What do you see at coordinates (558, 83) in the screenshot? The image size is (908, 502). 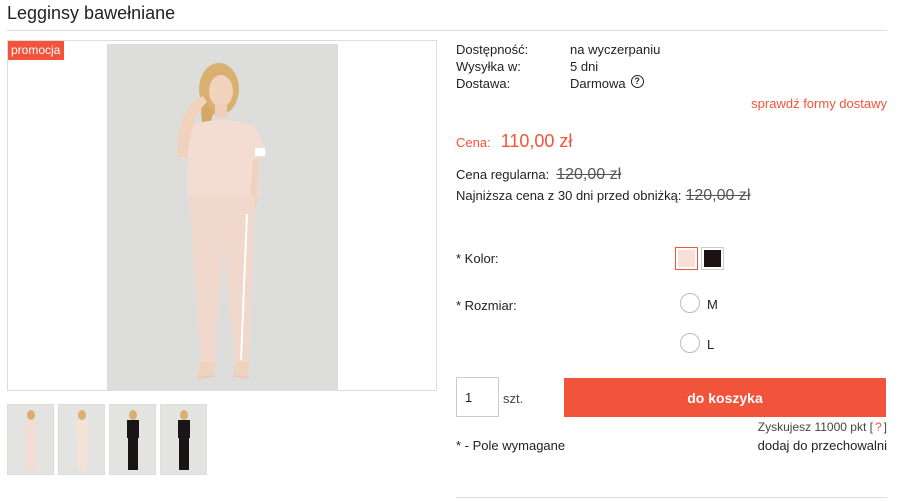 I see `delivery-row: Dostawa: Darmowa ?` at bounding box center [558, 83].